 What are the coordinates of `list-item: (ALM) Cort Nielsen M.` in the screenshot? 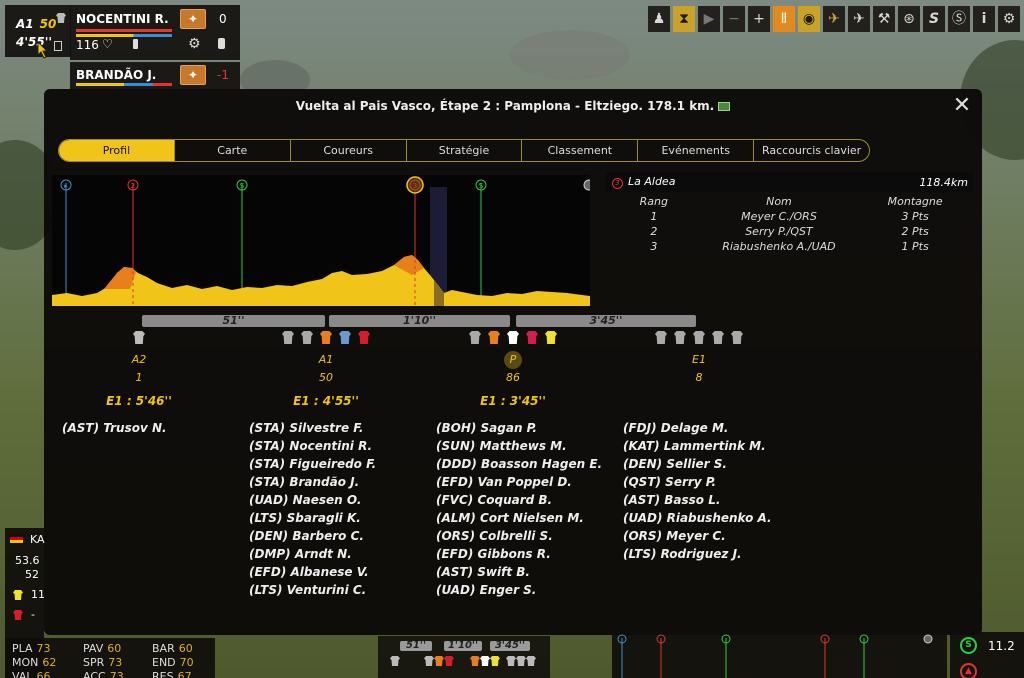 It's located at (519, 518).